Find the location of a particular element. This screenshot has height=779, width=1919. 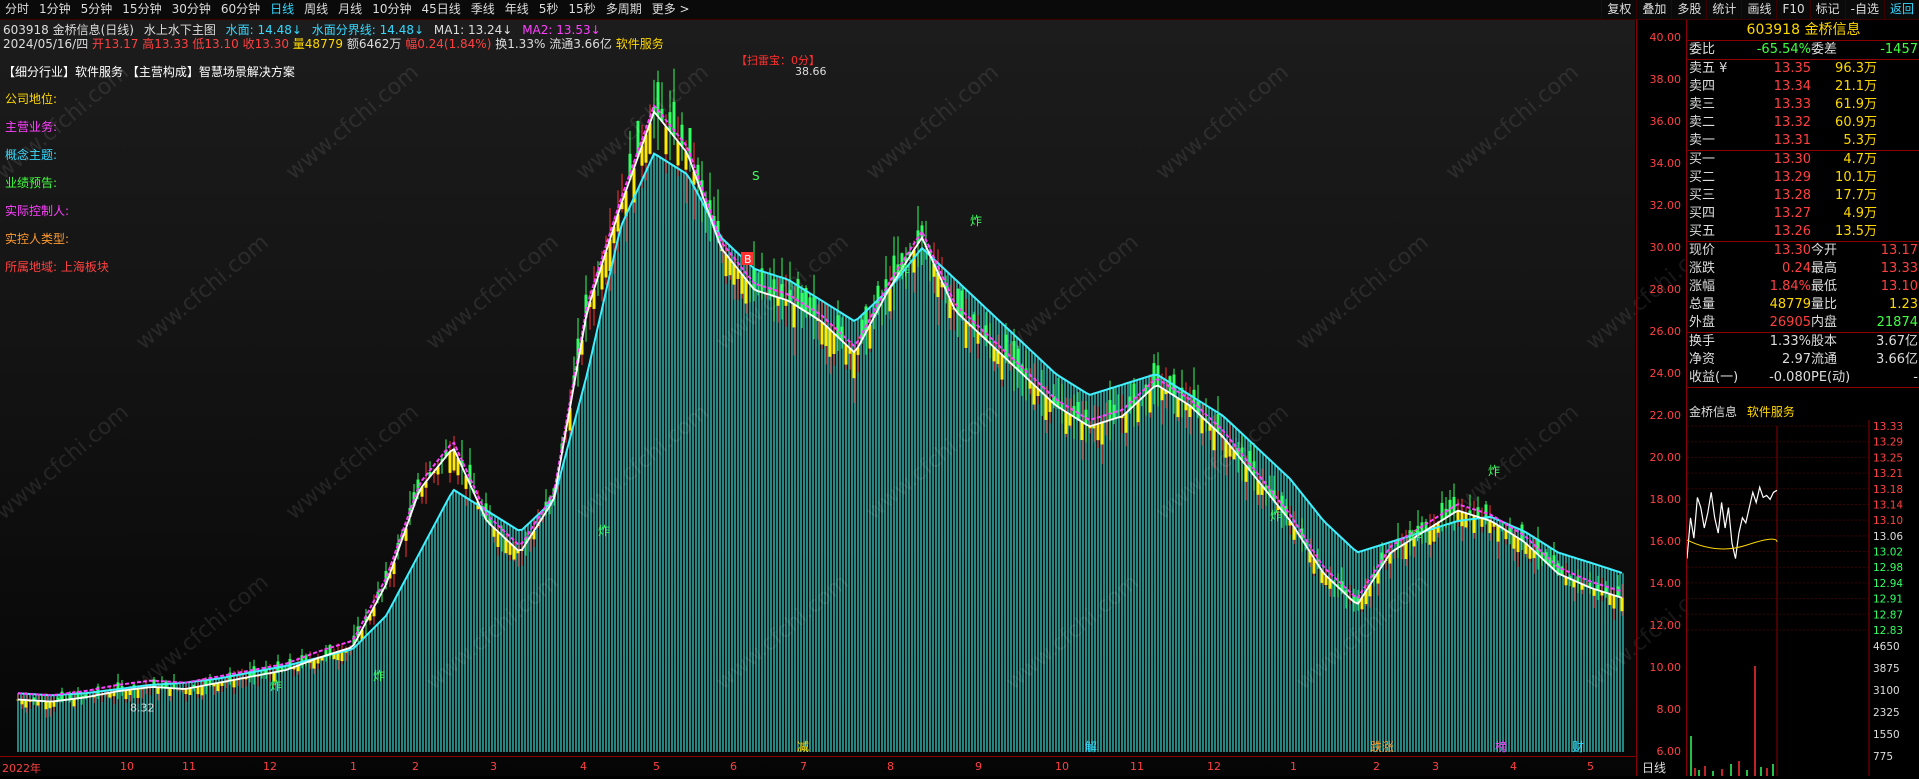

row-label: 净资 is located at coordinates (1702, 359).